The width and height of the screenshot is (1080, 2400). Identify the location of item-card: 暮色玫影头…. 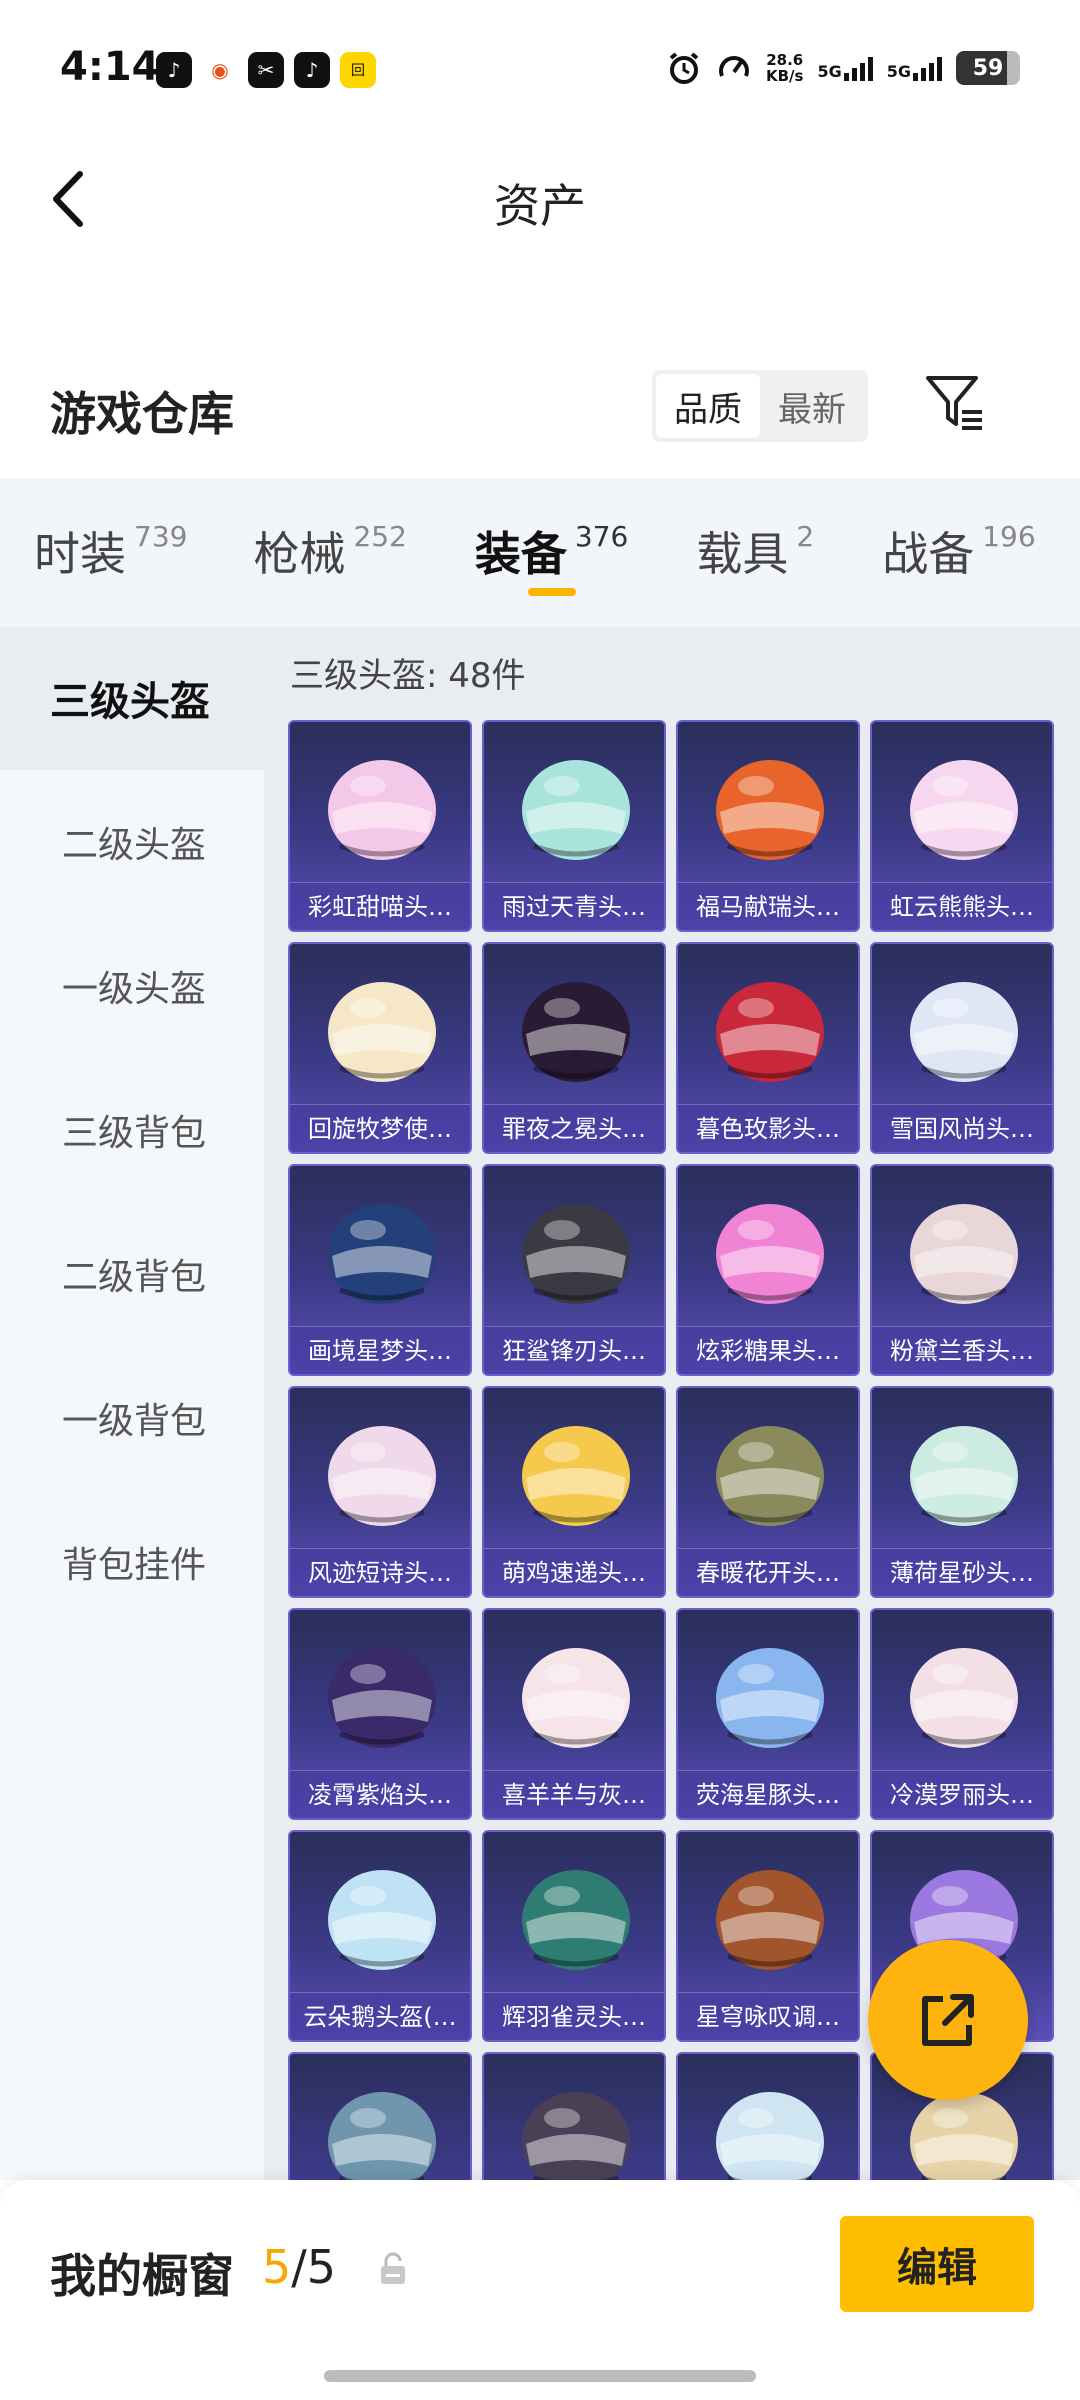
(768, 1048).